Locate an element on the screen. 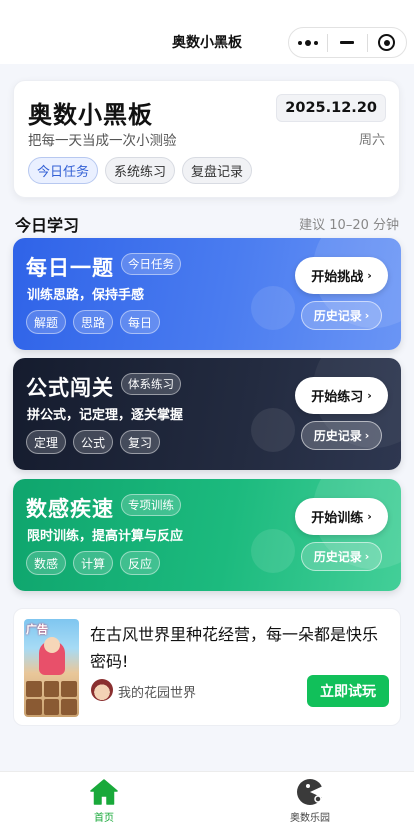 The image size is (414, 827). module-chip: 公式 is located at coordinates (93, 442).